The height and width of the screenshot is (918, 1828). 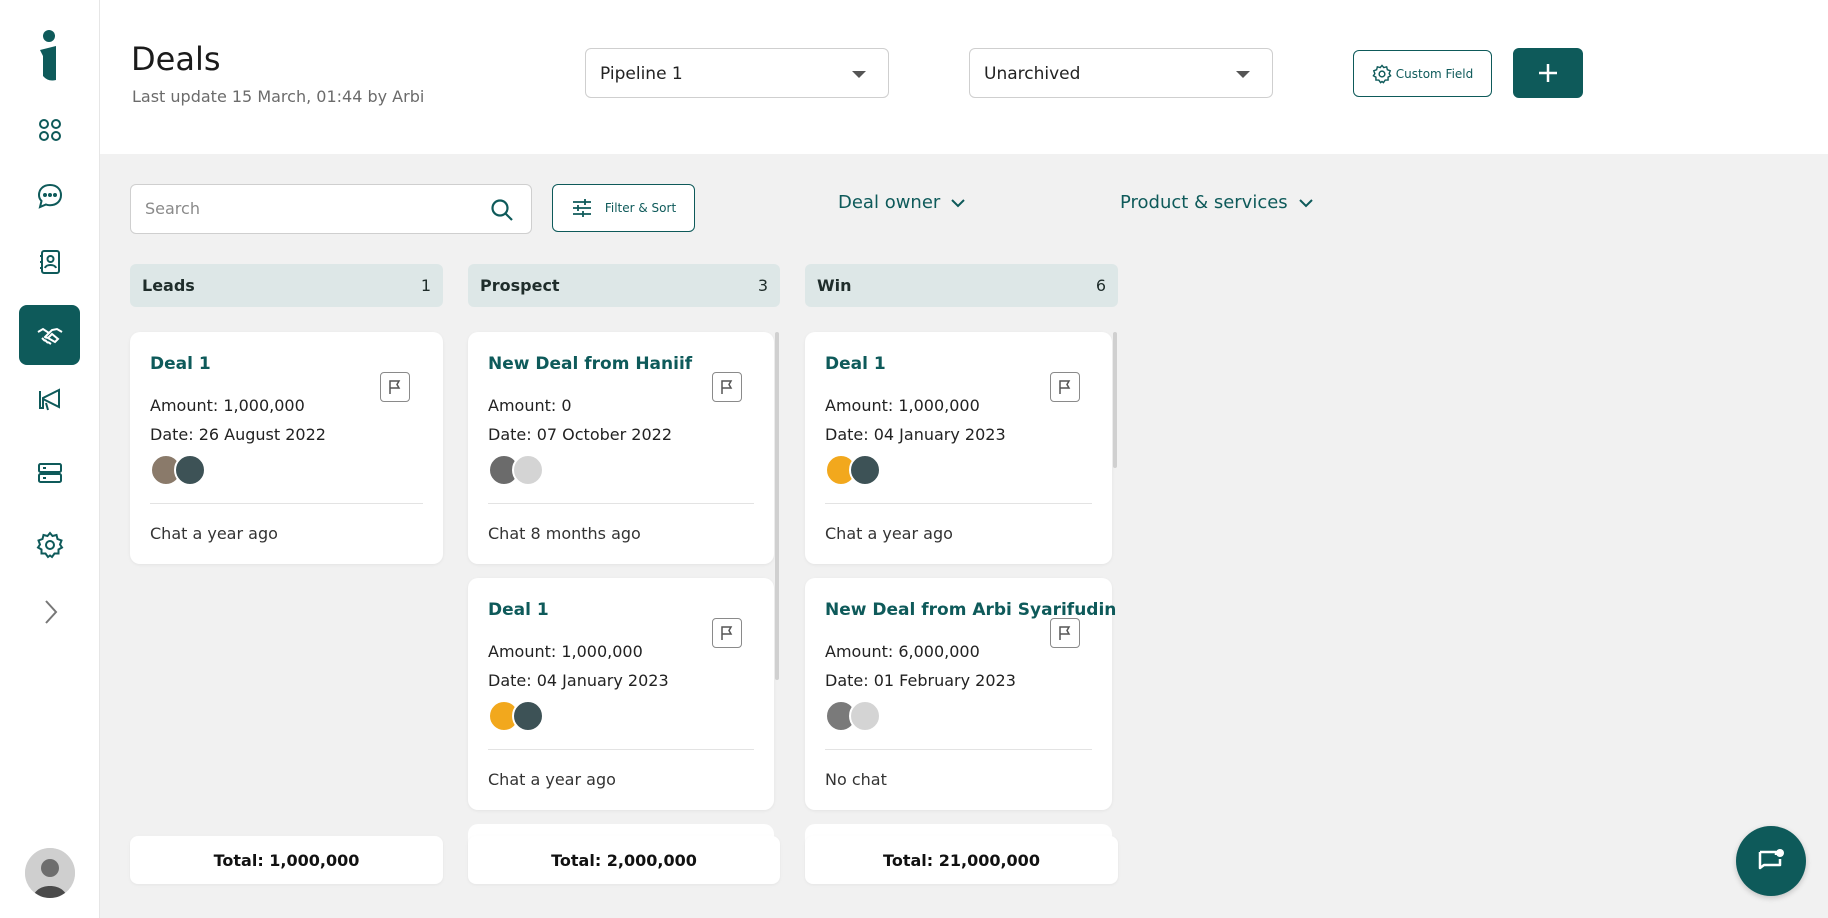 What do you see at coordinates (1204, 202) in the screenshot?
I see `products-services-label: Product & services` at bounding box center [1204, 202].